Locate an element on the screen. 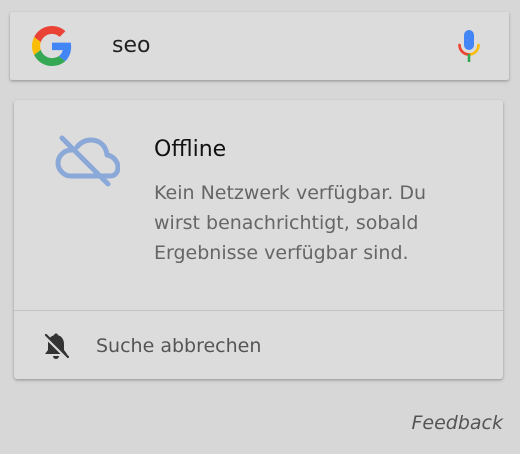  search-bar: seo is located at coordinates (259, 46).